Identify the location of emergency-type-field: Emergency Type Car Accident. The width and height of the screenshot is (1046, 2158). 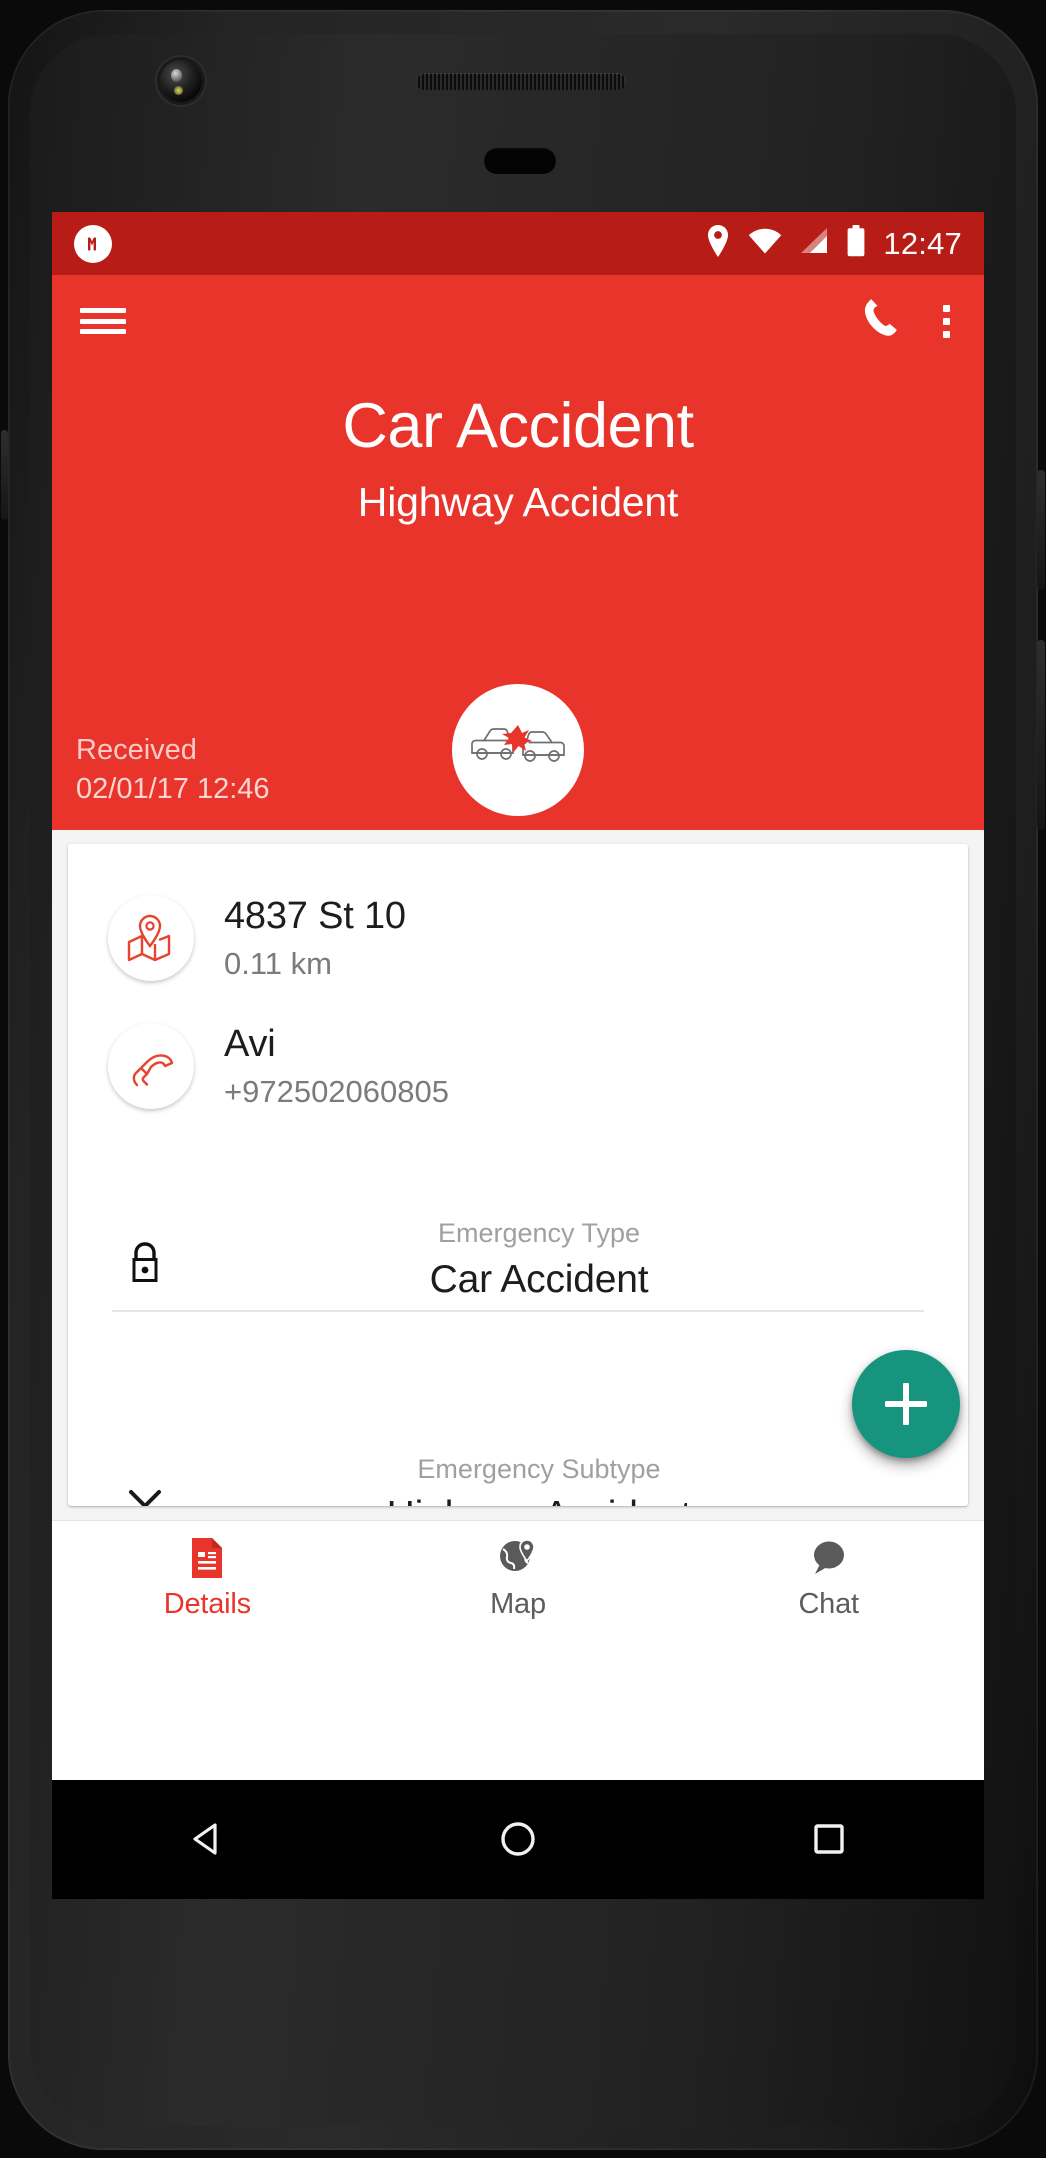
(518, 1248).